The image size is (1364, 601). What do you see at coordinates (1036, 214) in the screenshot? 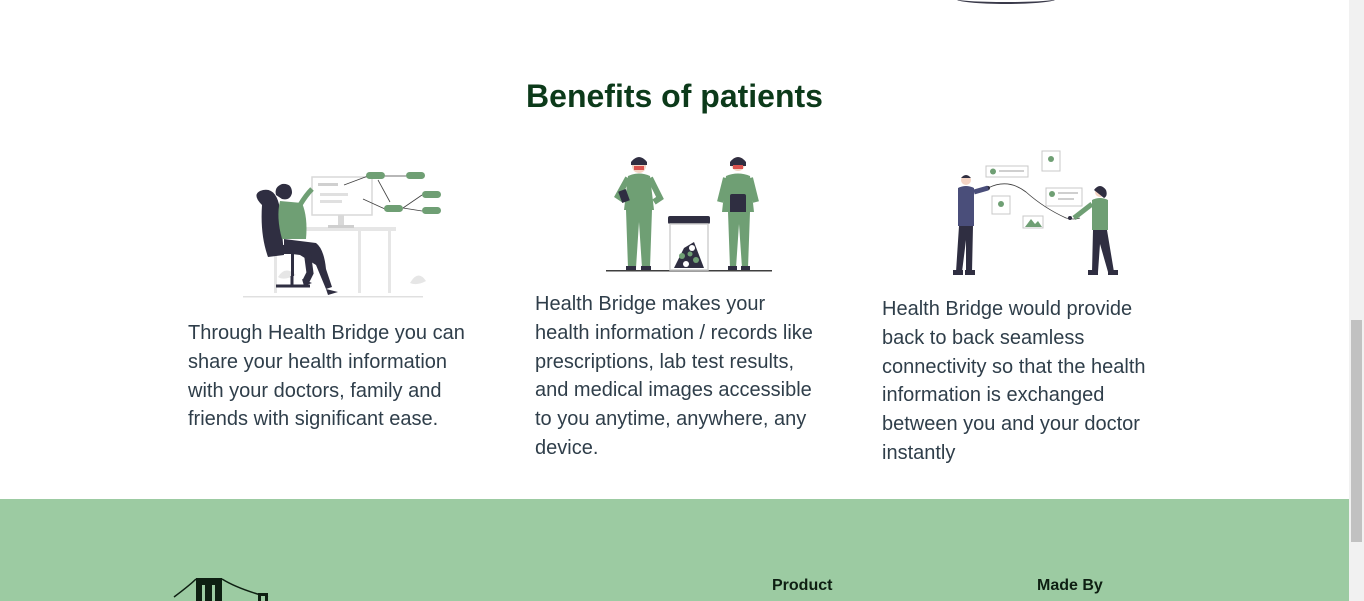
I see `connected-people-illustration` at bounding box center [1036, 214].